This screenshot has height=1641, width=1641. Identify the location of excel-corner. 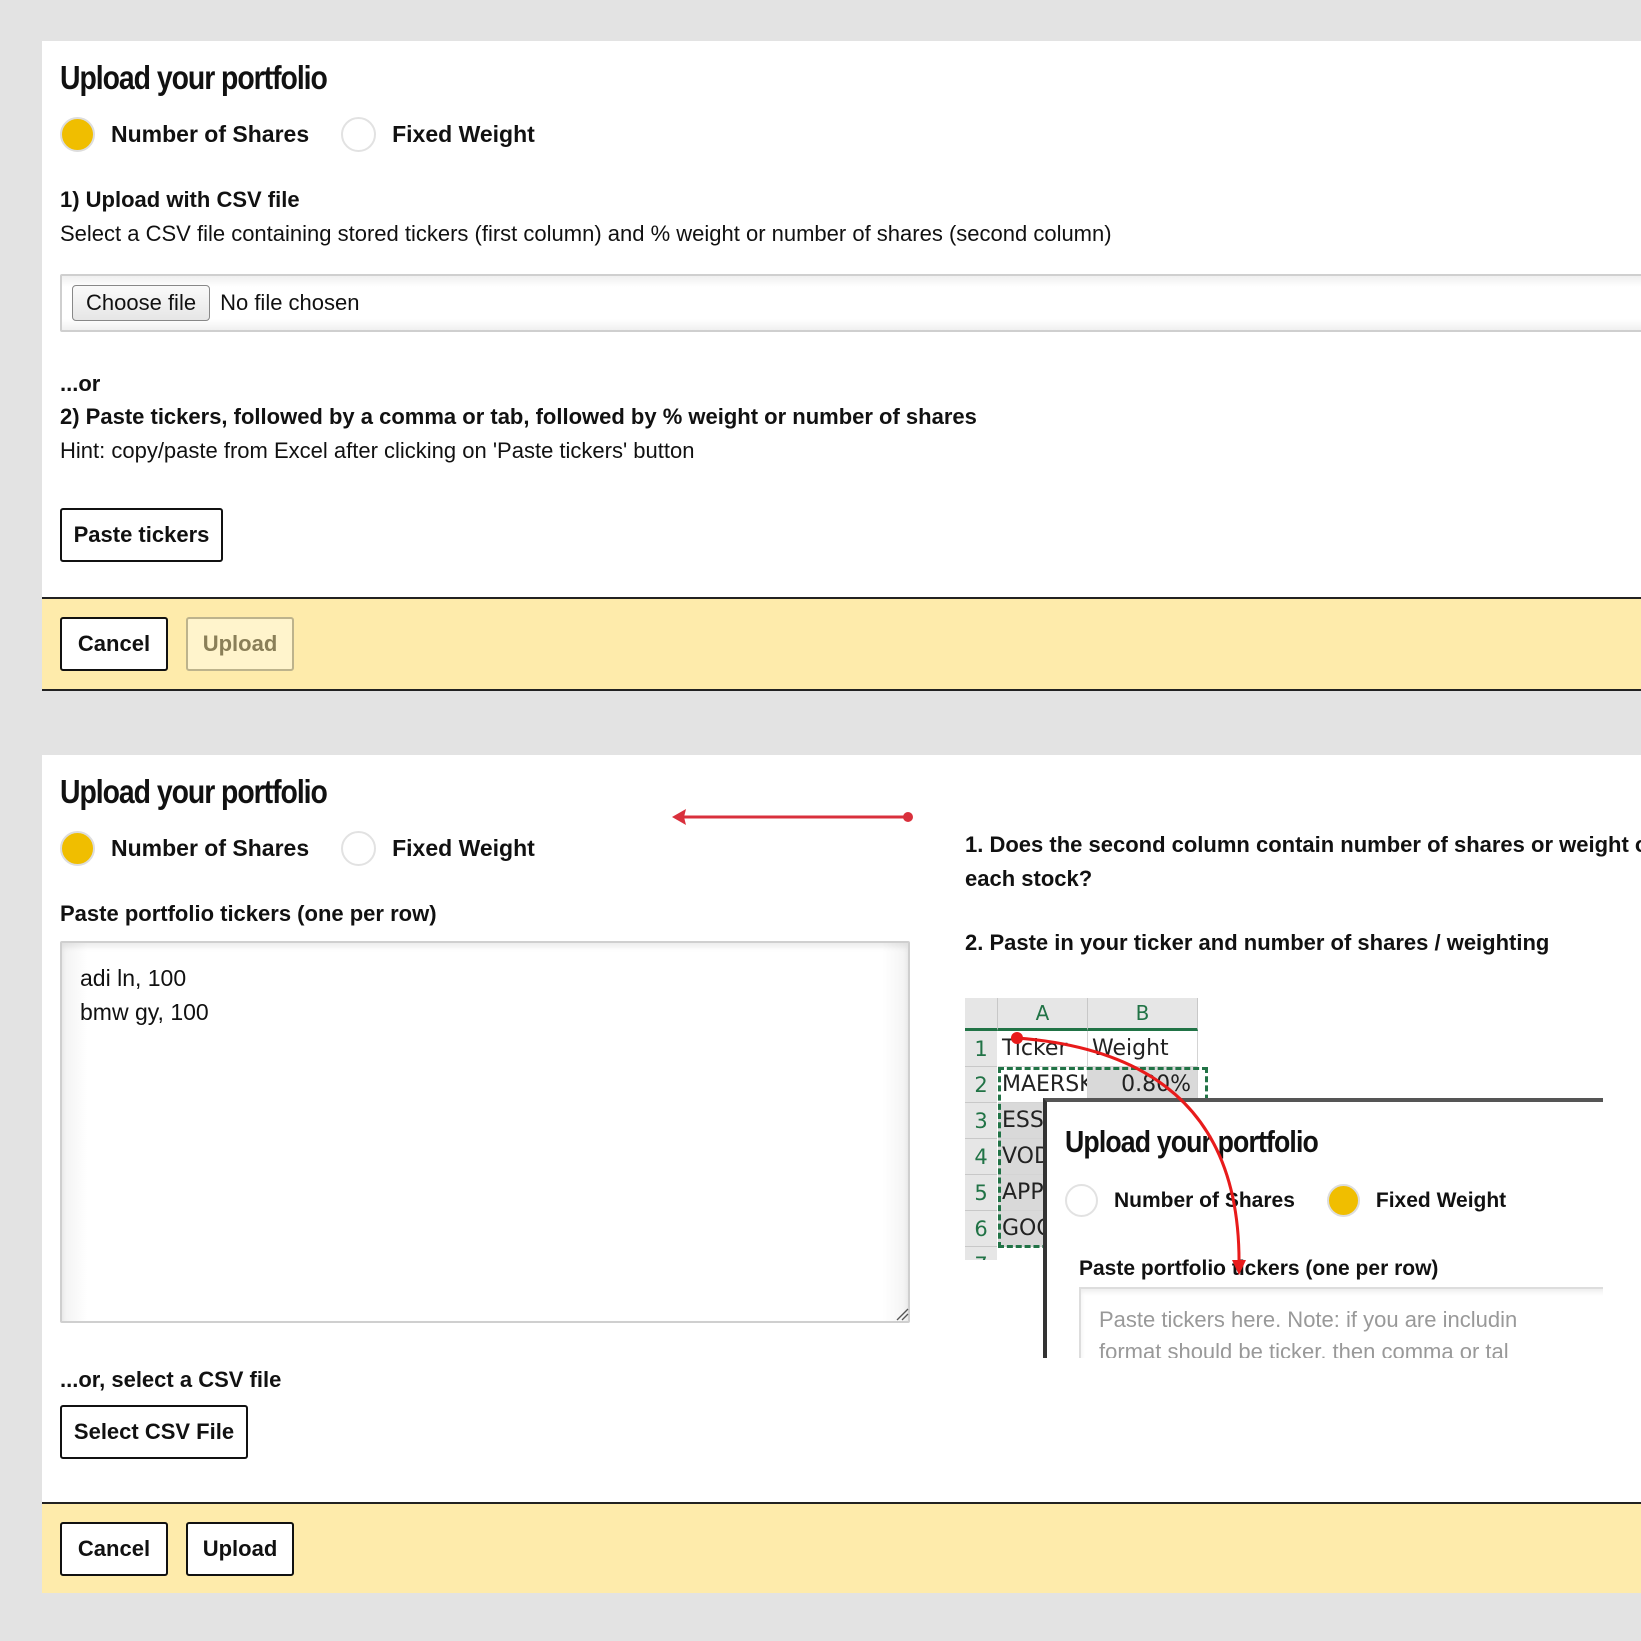
(981, 1014).